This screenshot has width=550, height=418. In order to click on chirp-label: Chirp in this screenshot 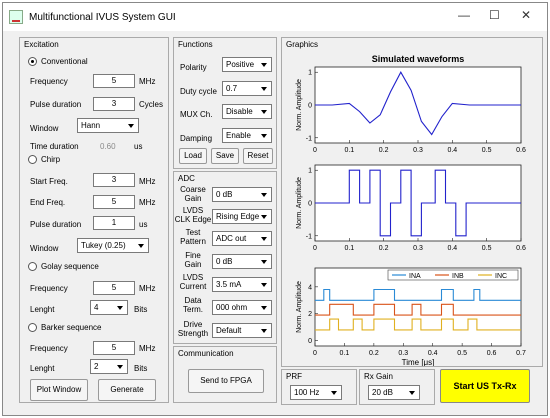, I will do `click(51, 159)`.